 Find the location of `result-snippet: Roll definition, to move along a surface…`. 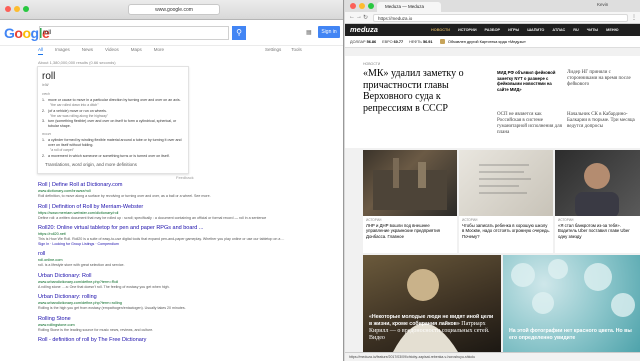

result-snippet: Roll definition, to move along a surface… is located at coordinates (124, 196).